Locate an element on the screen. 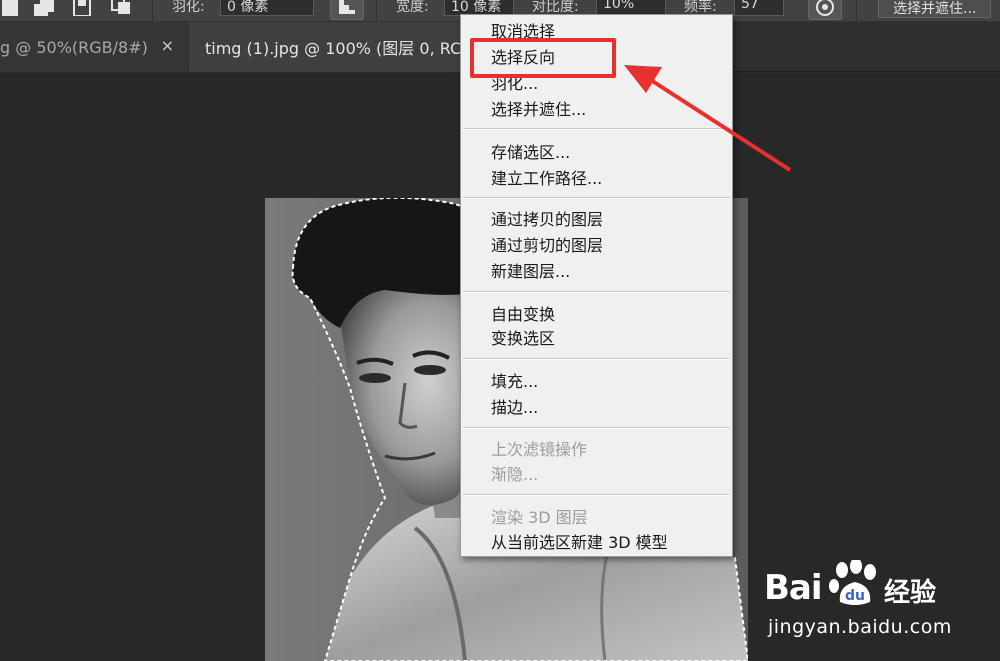  feather-label: 羽化: is located at coordinates (188, 7).